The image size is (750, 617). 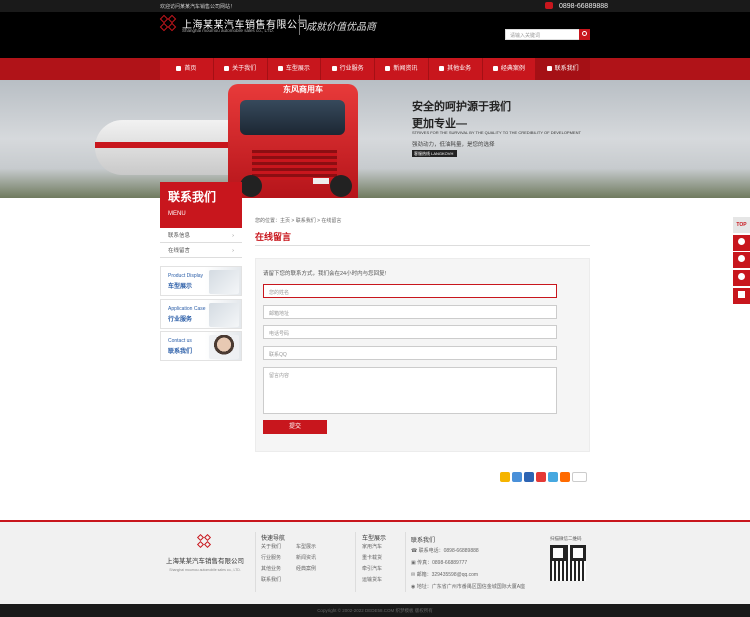 What do you see at coordinates (303, 89) in the screenshot?
I see `truck-brand-text: 东风商用车` at bounding box center [303, 89].